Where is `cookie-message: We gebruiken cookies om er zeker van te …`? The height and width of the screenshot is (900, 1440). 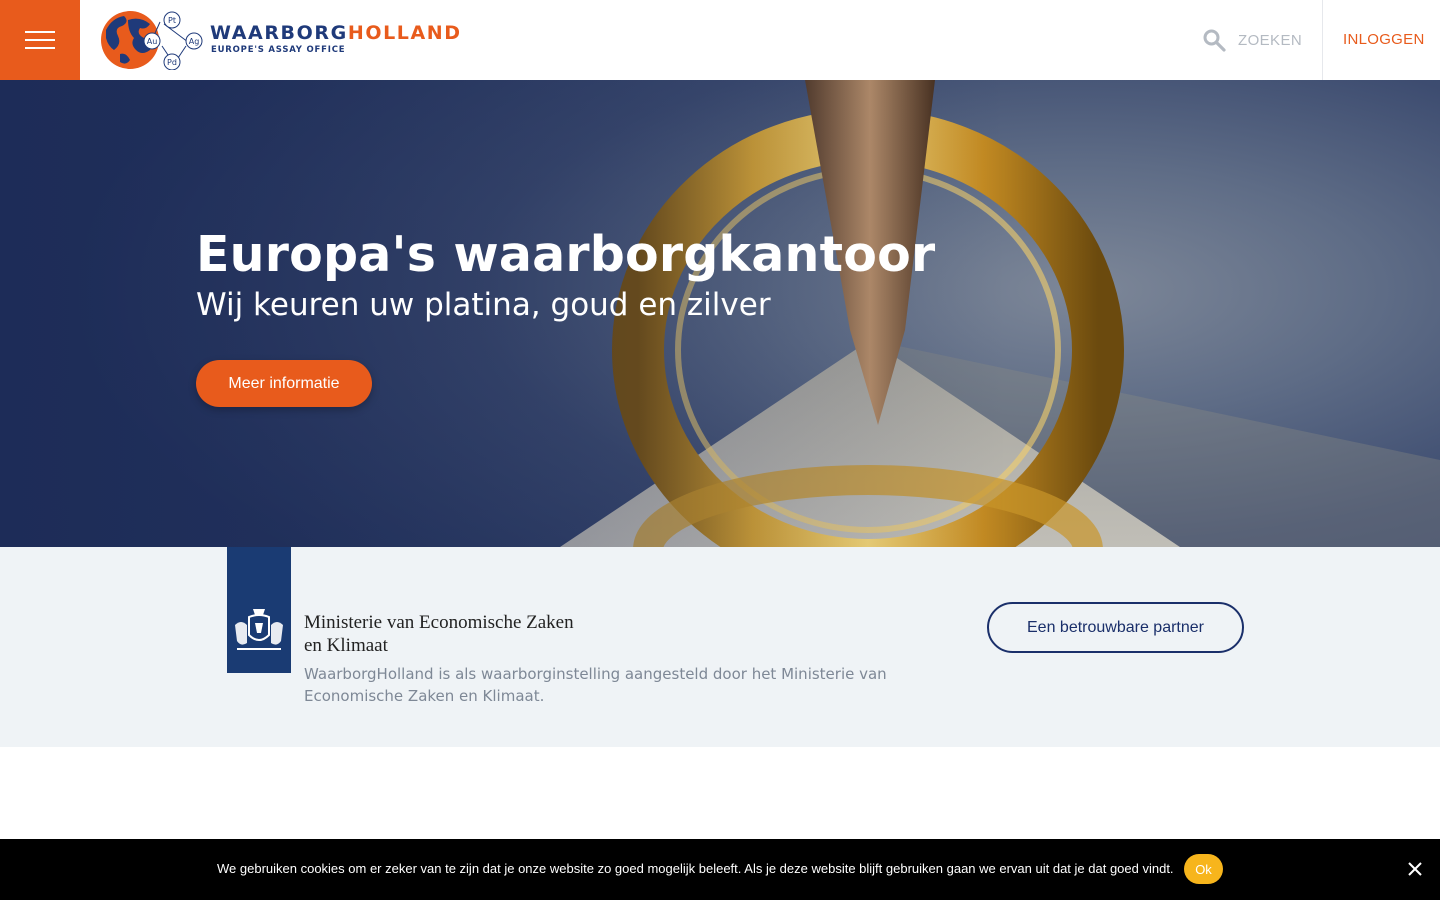 cookie-message: We gebruiken cookies om er zeker van te … is located at coordinates (695, 868).